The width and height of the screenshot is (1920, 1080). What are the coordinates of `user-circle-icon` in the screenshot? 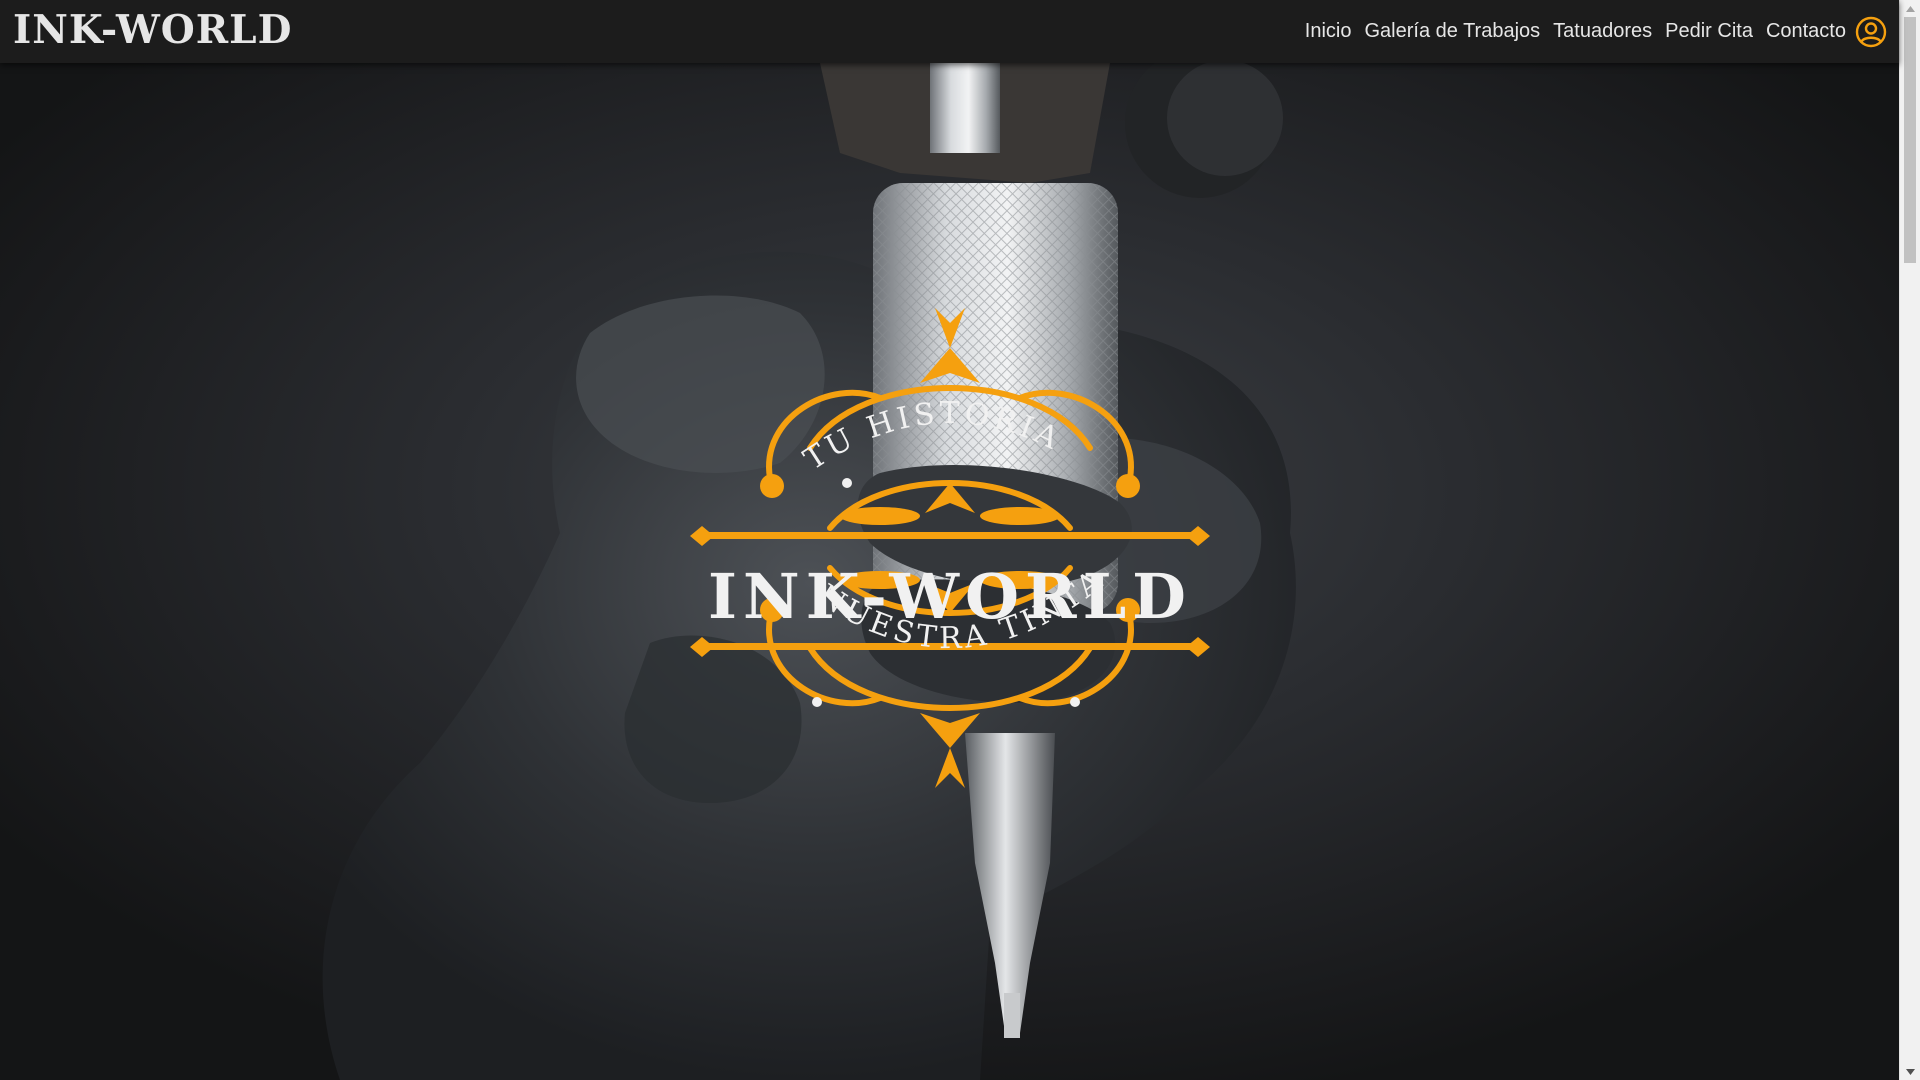 It's located at (1871, 32).